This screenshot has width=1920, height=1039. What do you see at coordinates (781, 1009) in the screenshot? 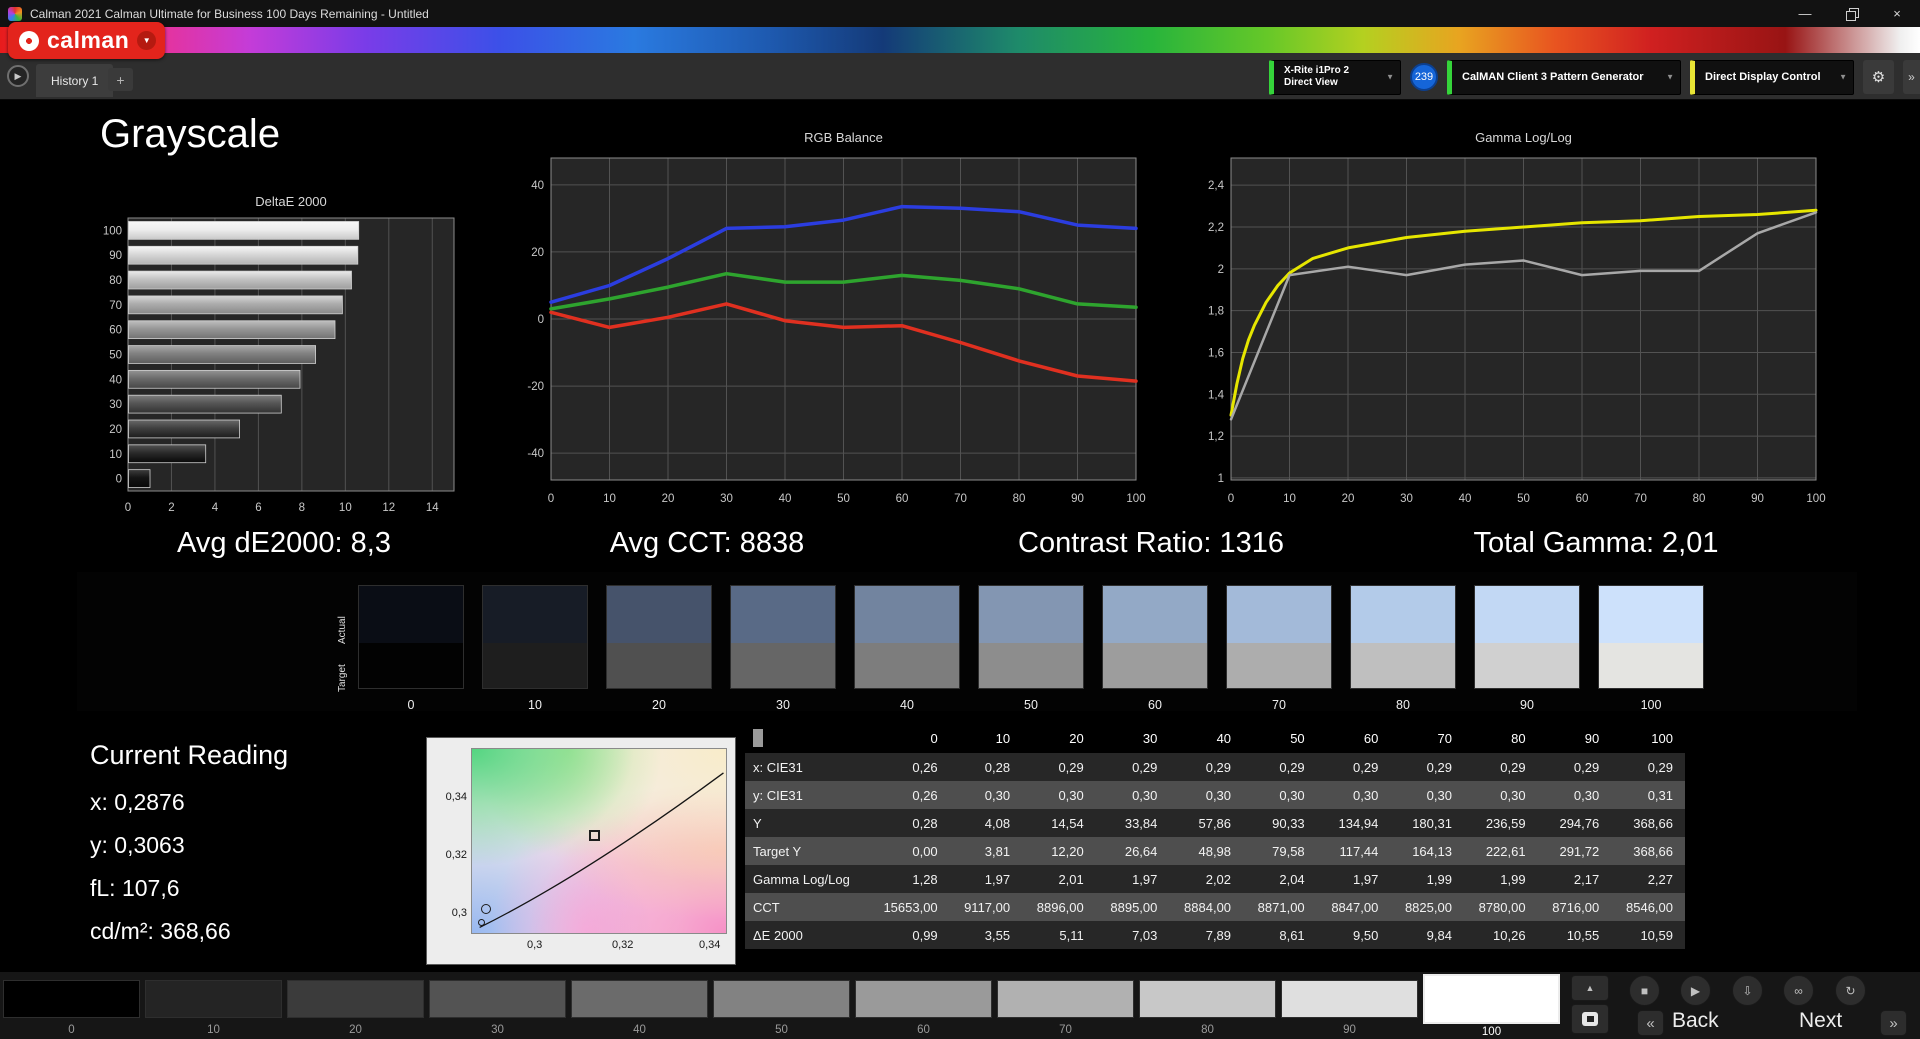
I see `pattern-patch-50: 50` at bounding box center [781, 1009].